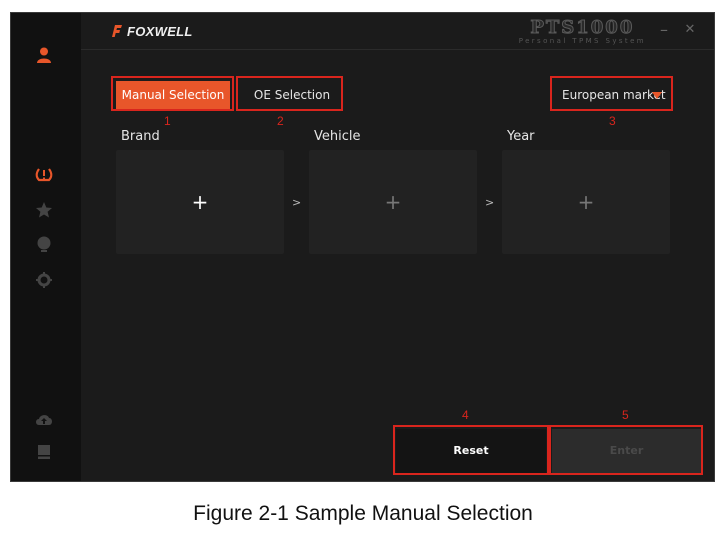  I want to click on year-select-box: +, so click(586, 202).